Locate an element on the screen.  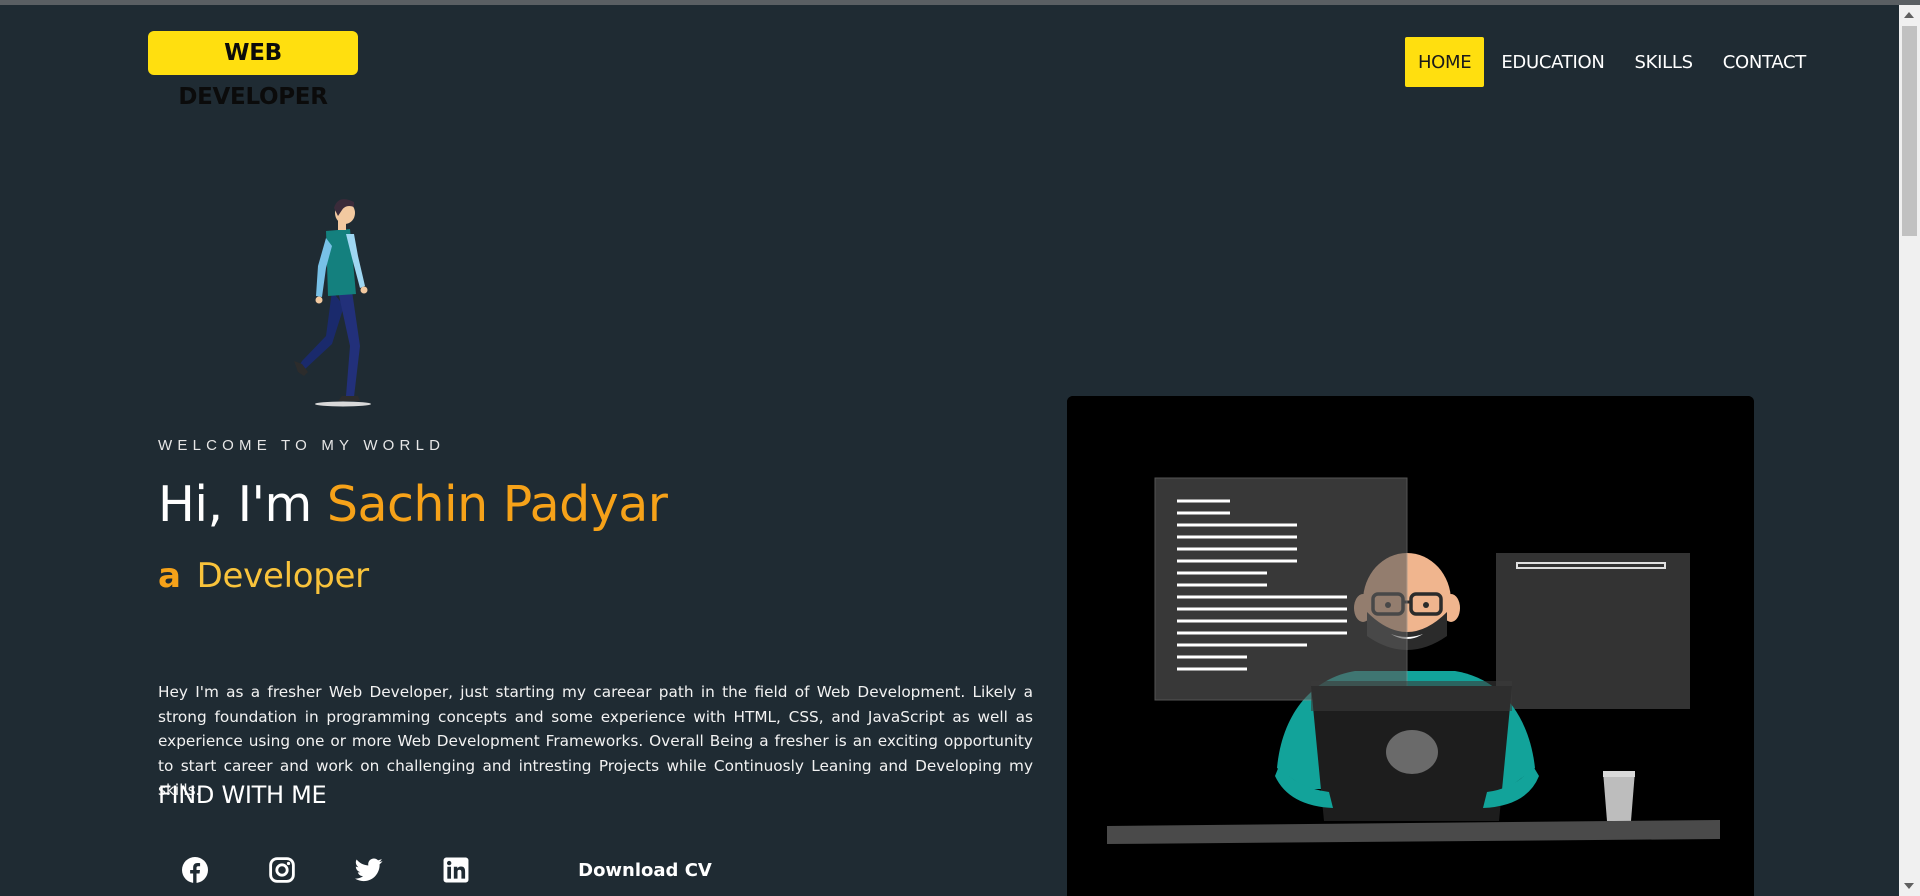
download-cv-button: Download CV is located at coordinates (645, 870).